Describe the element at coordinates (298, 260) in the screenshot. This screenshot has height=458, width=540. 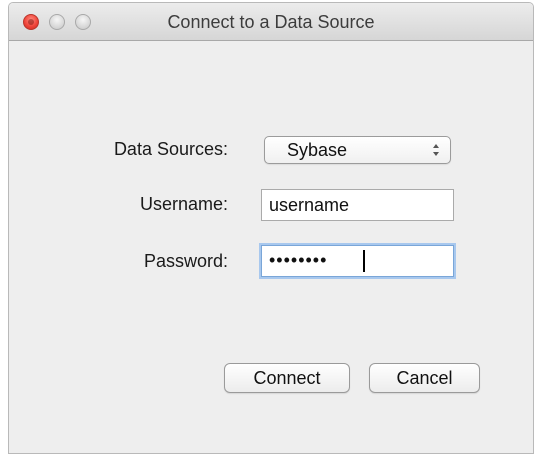
I see `password-masked-value: ••••••••` at that location.